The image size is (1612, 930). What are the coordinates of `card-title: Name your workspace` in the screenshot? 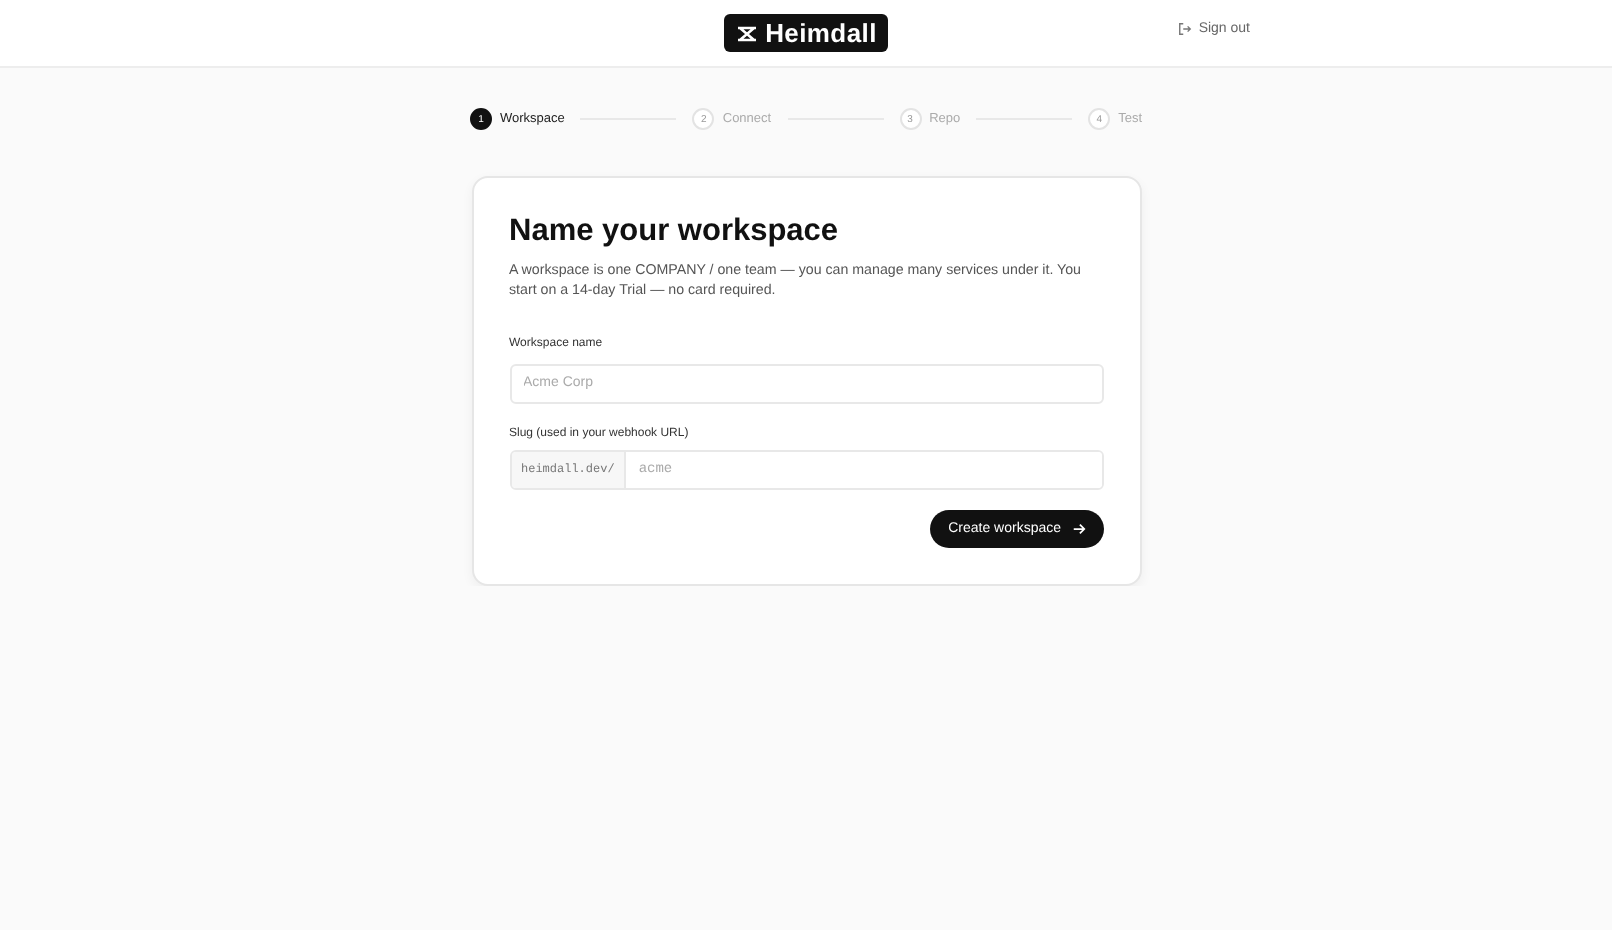 It's located at (675, 232).